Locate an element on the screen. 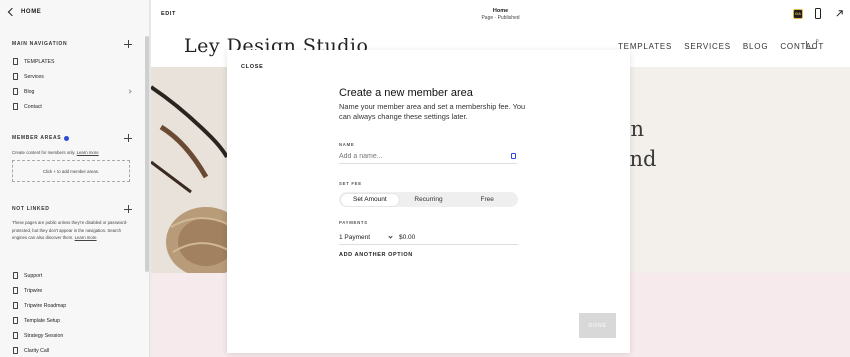  not-linked-heading: NOT LINKED is located at coordinates (31, 209).